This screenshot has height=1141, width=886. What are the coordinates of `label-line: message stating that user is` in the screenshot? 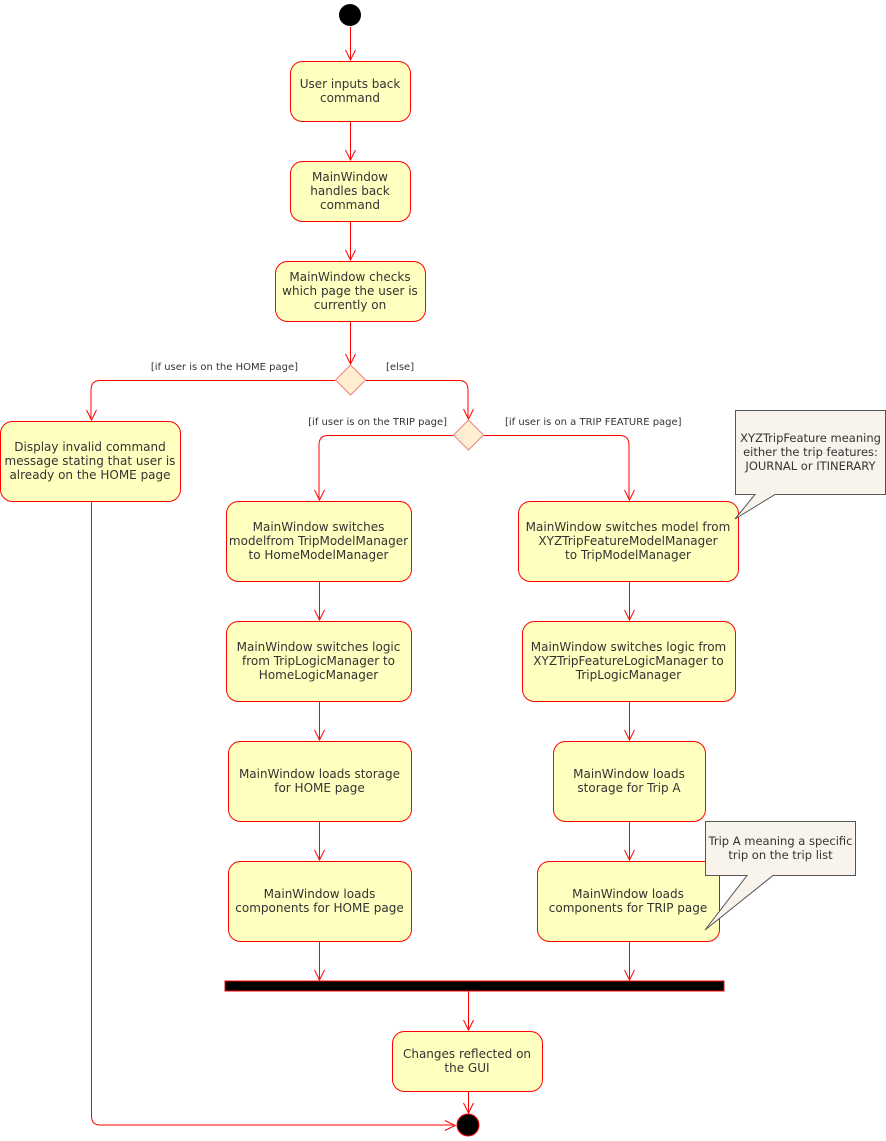 It's located at (90, 461).